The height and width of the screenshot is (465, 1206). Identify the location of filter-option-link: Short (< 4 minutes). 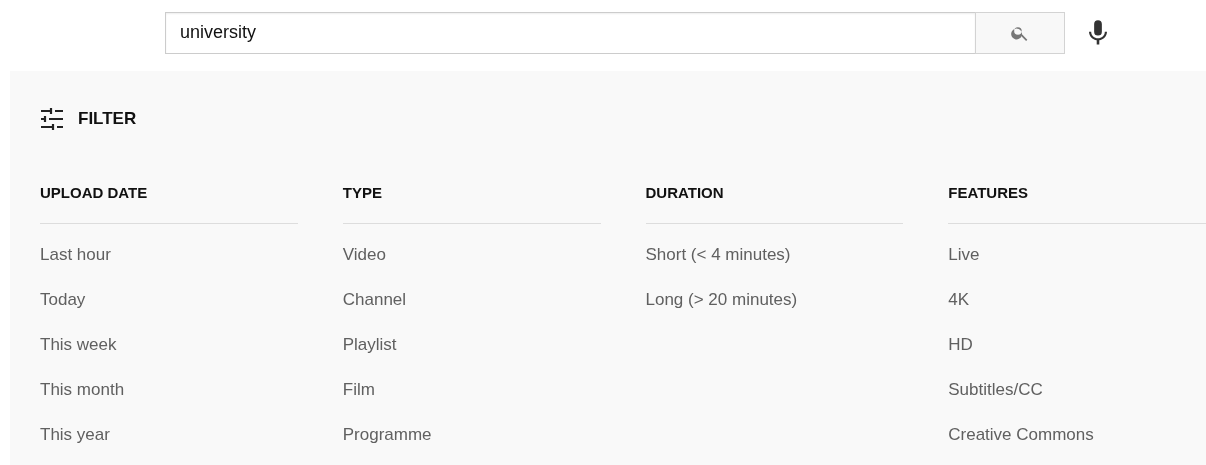
(718, 255).